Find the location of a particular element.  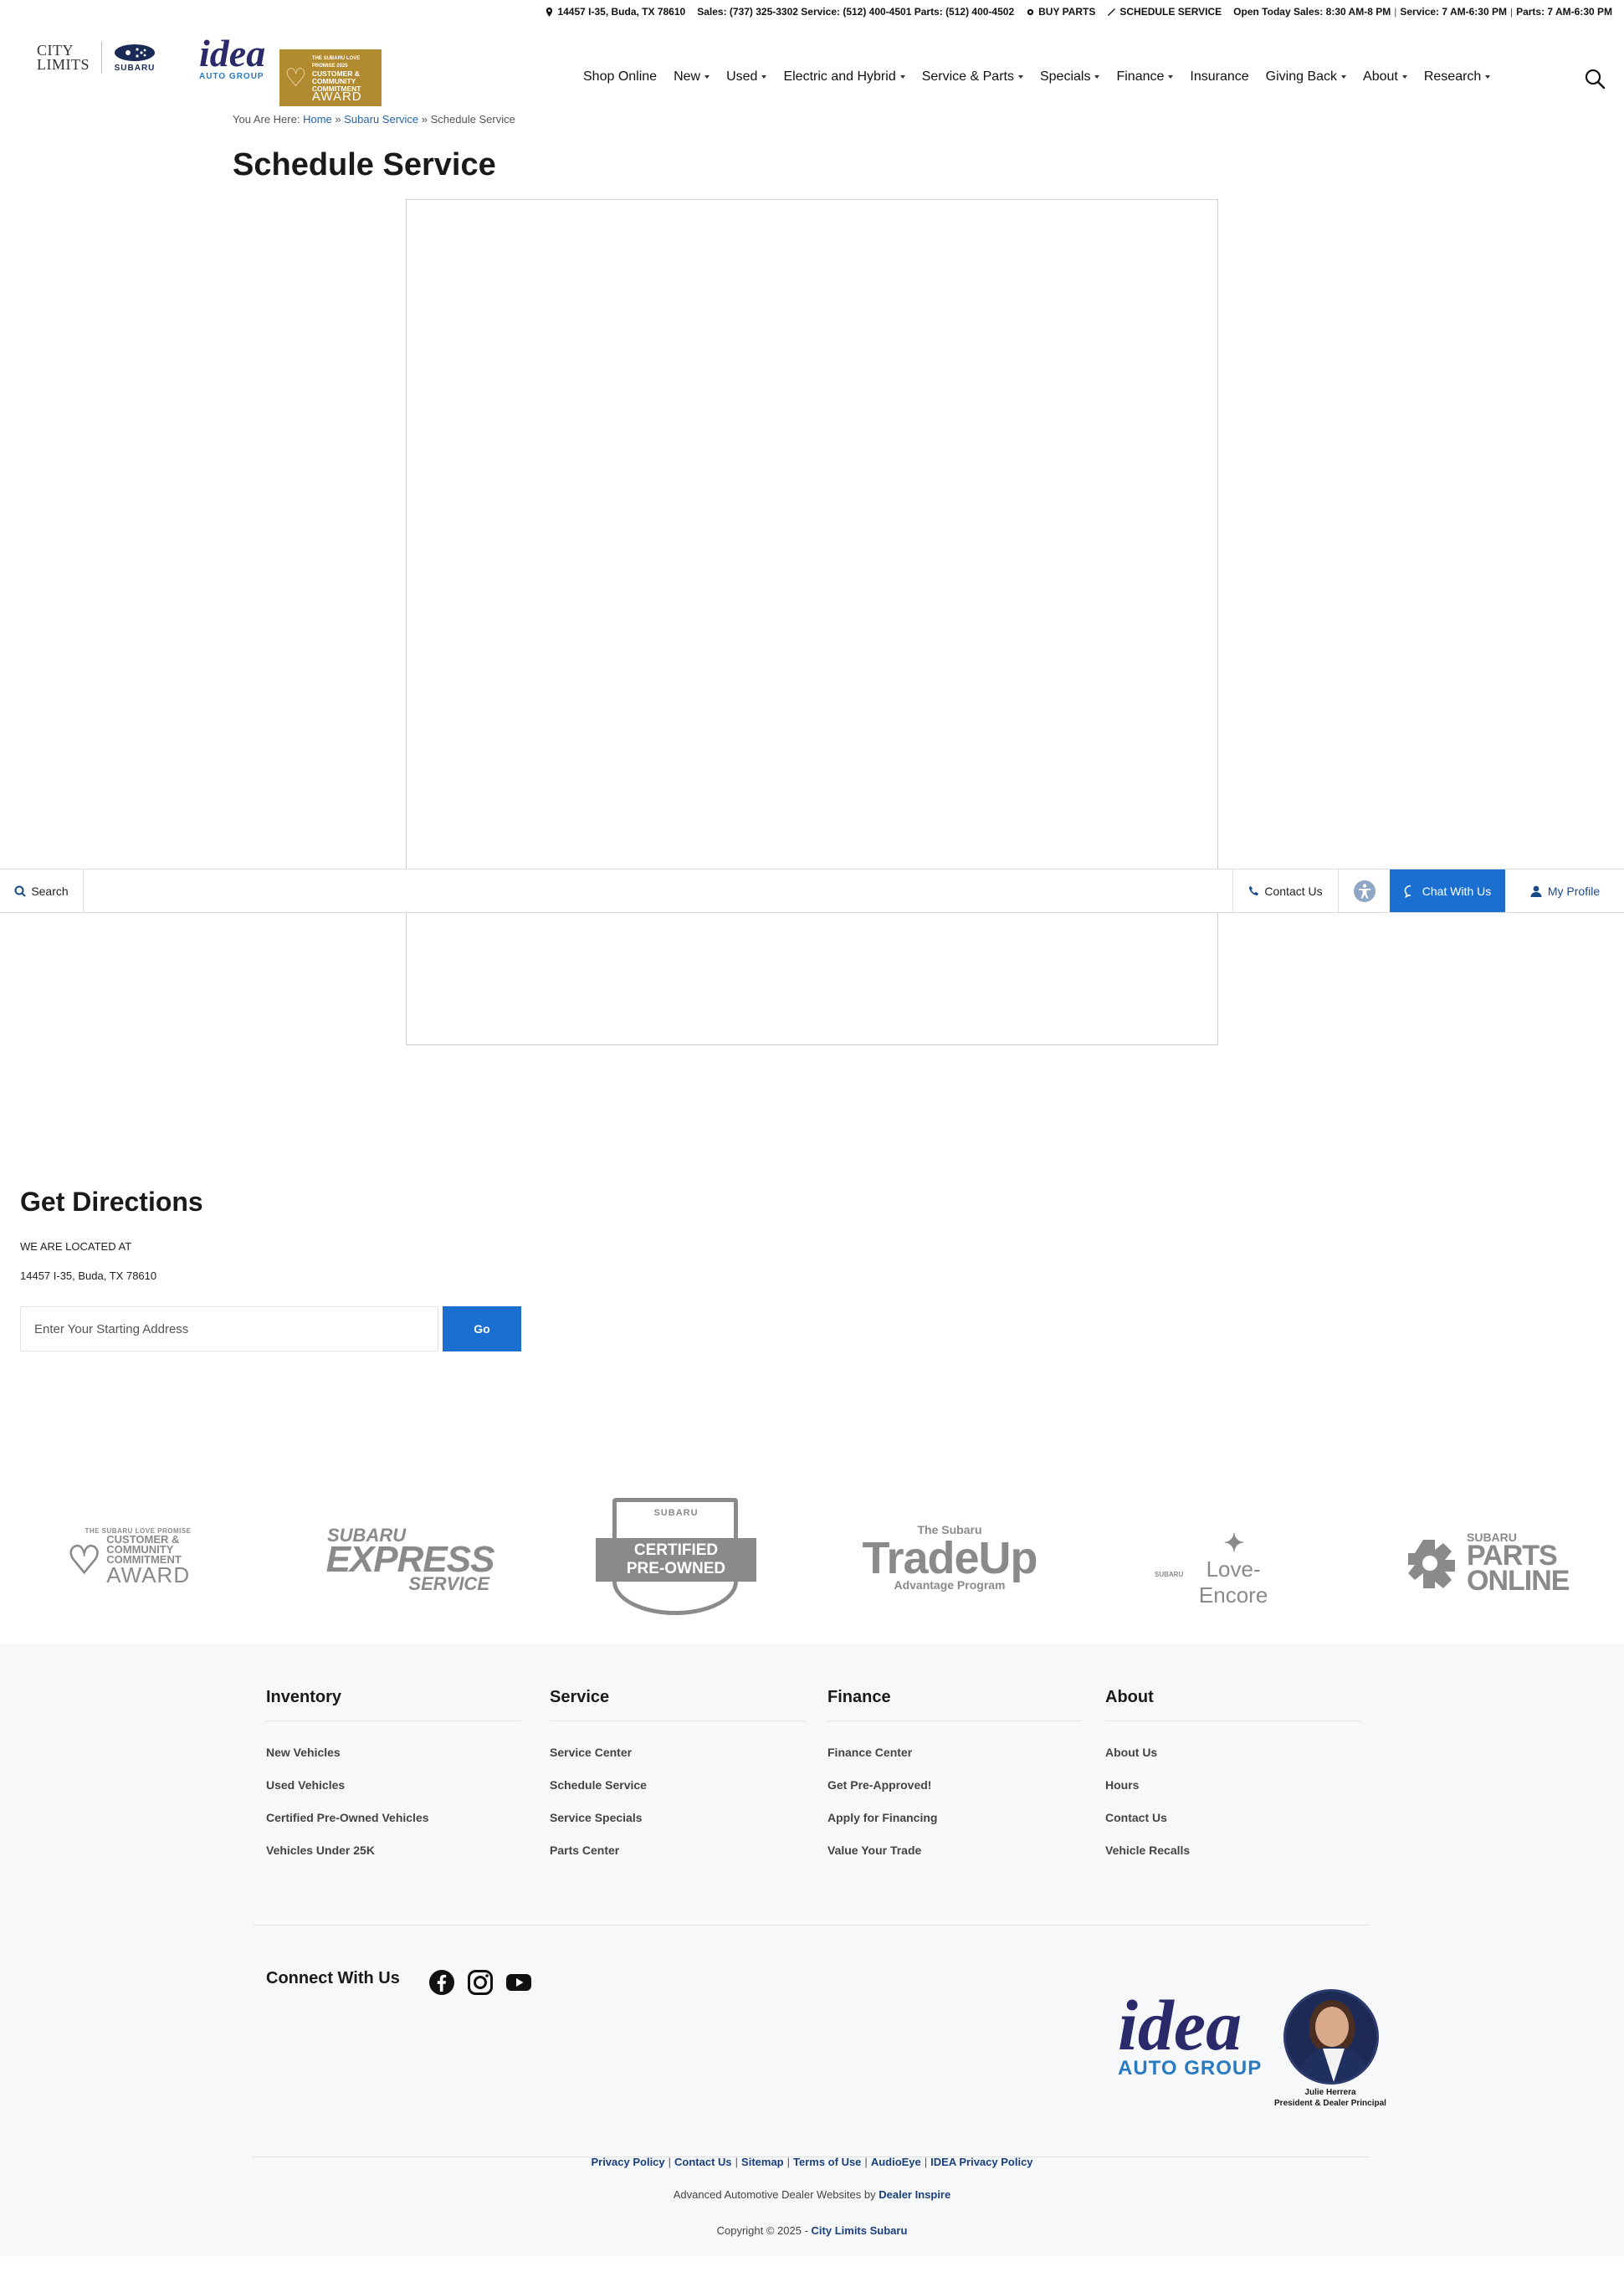

footer-column-heading: Inventory is located at coordinates (393, 1704).